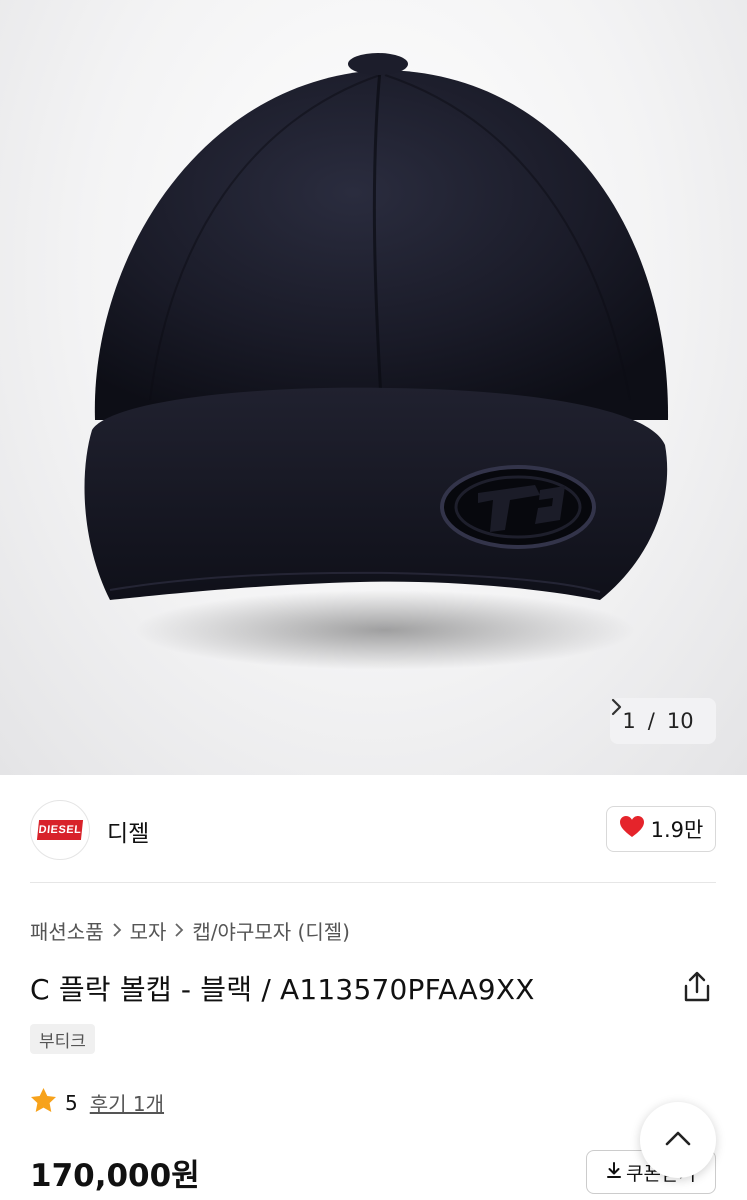 The image size is (747, 1200). I want to click on rating-score: 5, so click(71, 1102).